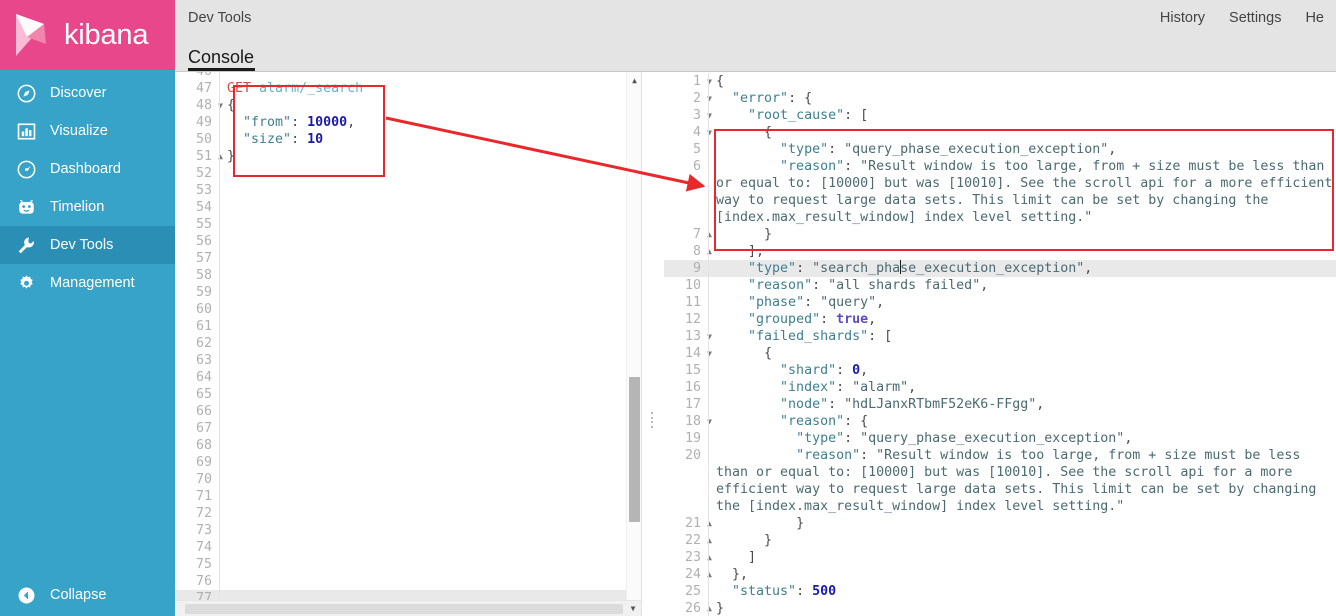 The height and width of the screenshot is (616, 1336). Describe the element at coordinates (1000, 353) in the screenshot. I see `code-line: 14 ▼ {` at that location.